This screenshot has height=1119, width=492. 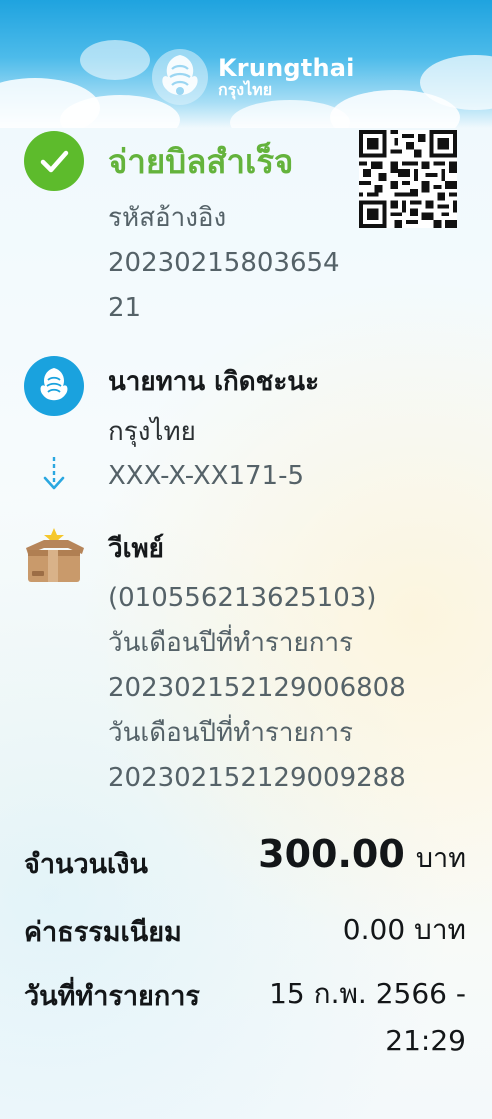 What do you see at coordinates (367, 993) in the screenshot?
I see `transaction-date-line1: 15 ก.พ. 2566 -` at bounding box center [367, 993].